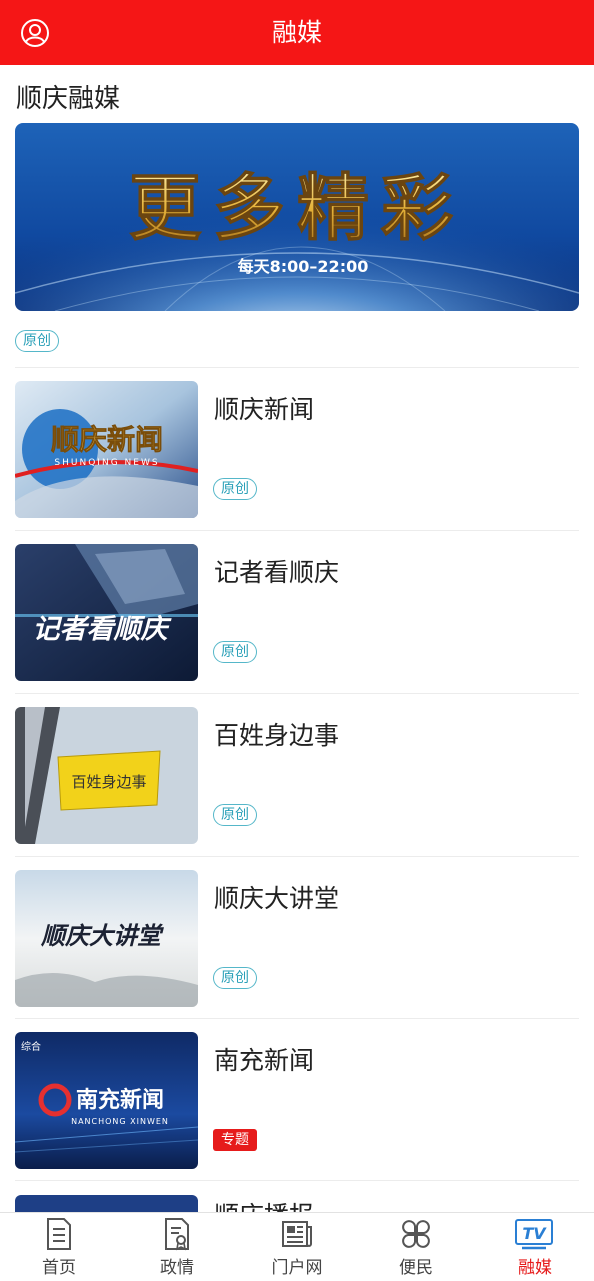 Image resolution: width=594 pixels, height=1281 pixels. What do you see at coordinates (416, 1234) in the screenshot?
I see `clover-grid-icon` at bounding box center [416, 1234].